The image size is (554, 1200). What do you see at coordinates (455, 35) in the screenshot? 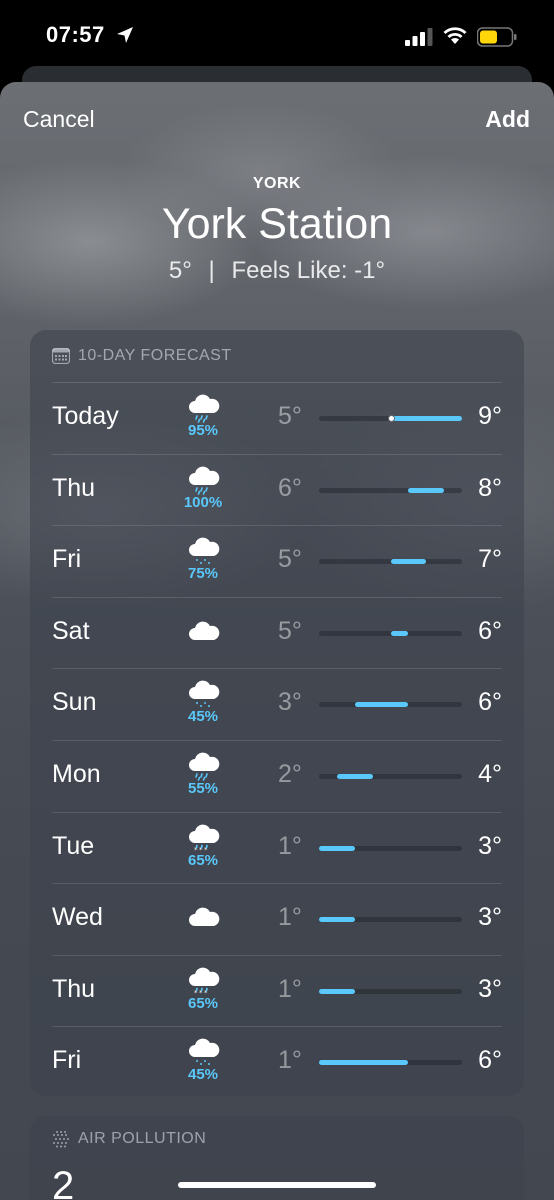
I see `wifi-icon` at bounding box center [455, 35].